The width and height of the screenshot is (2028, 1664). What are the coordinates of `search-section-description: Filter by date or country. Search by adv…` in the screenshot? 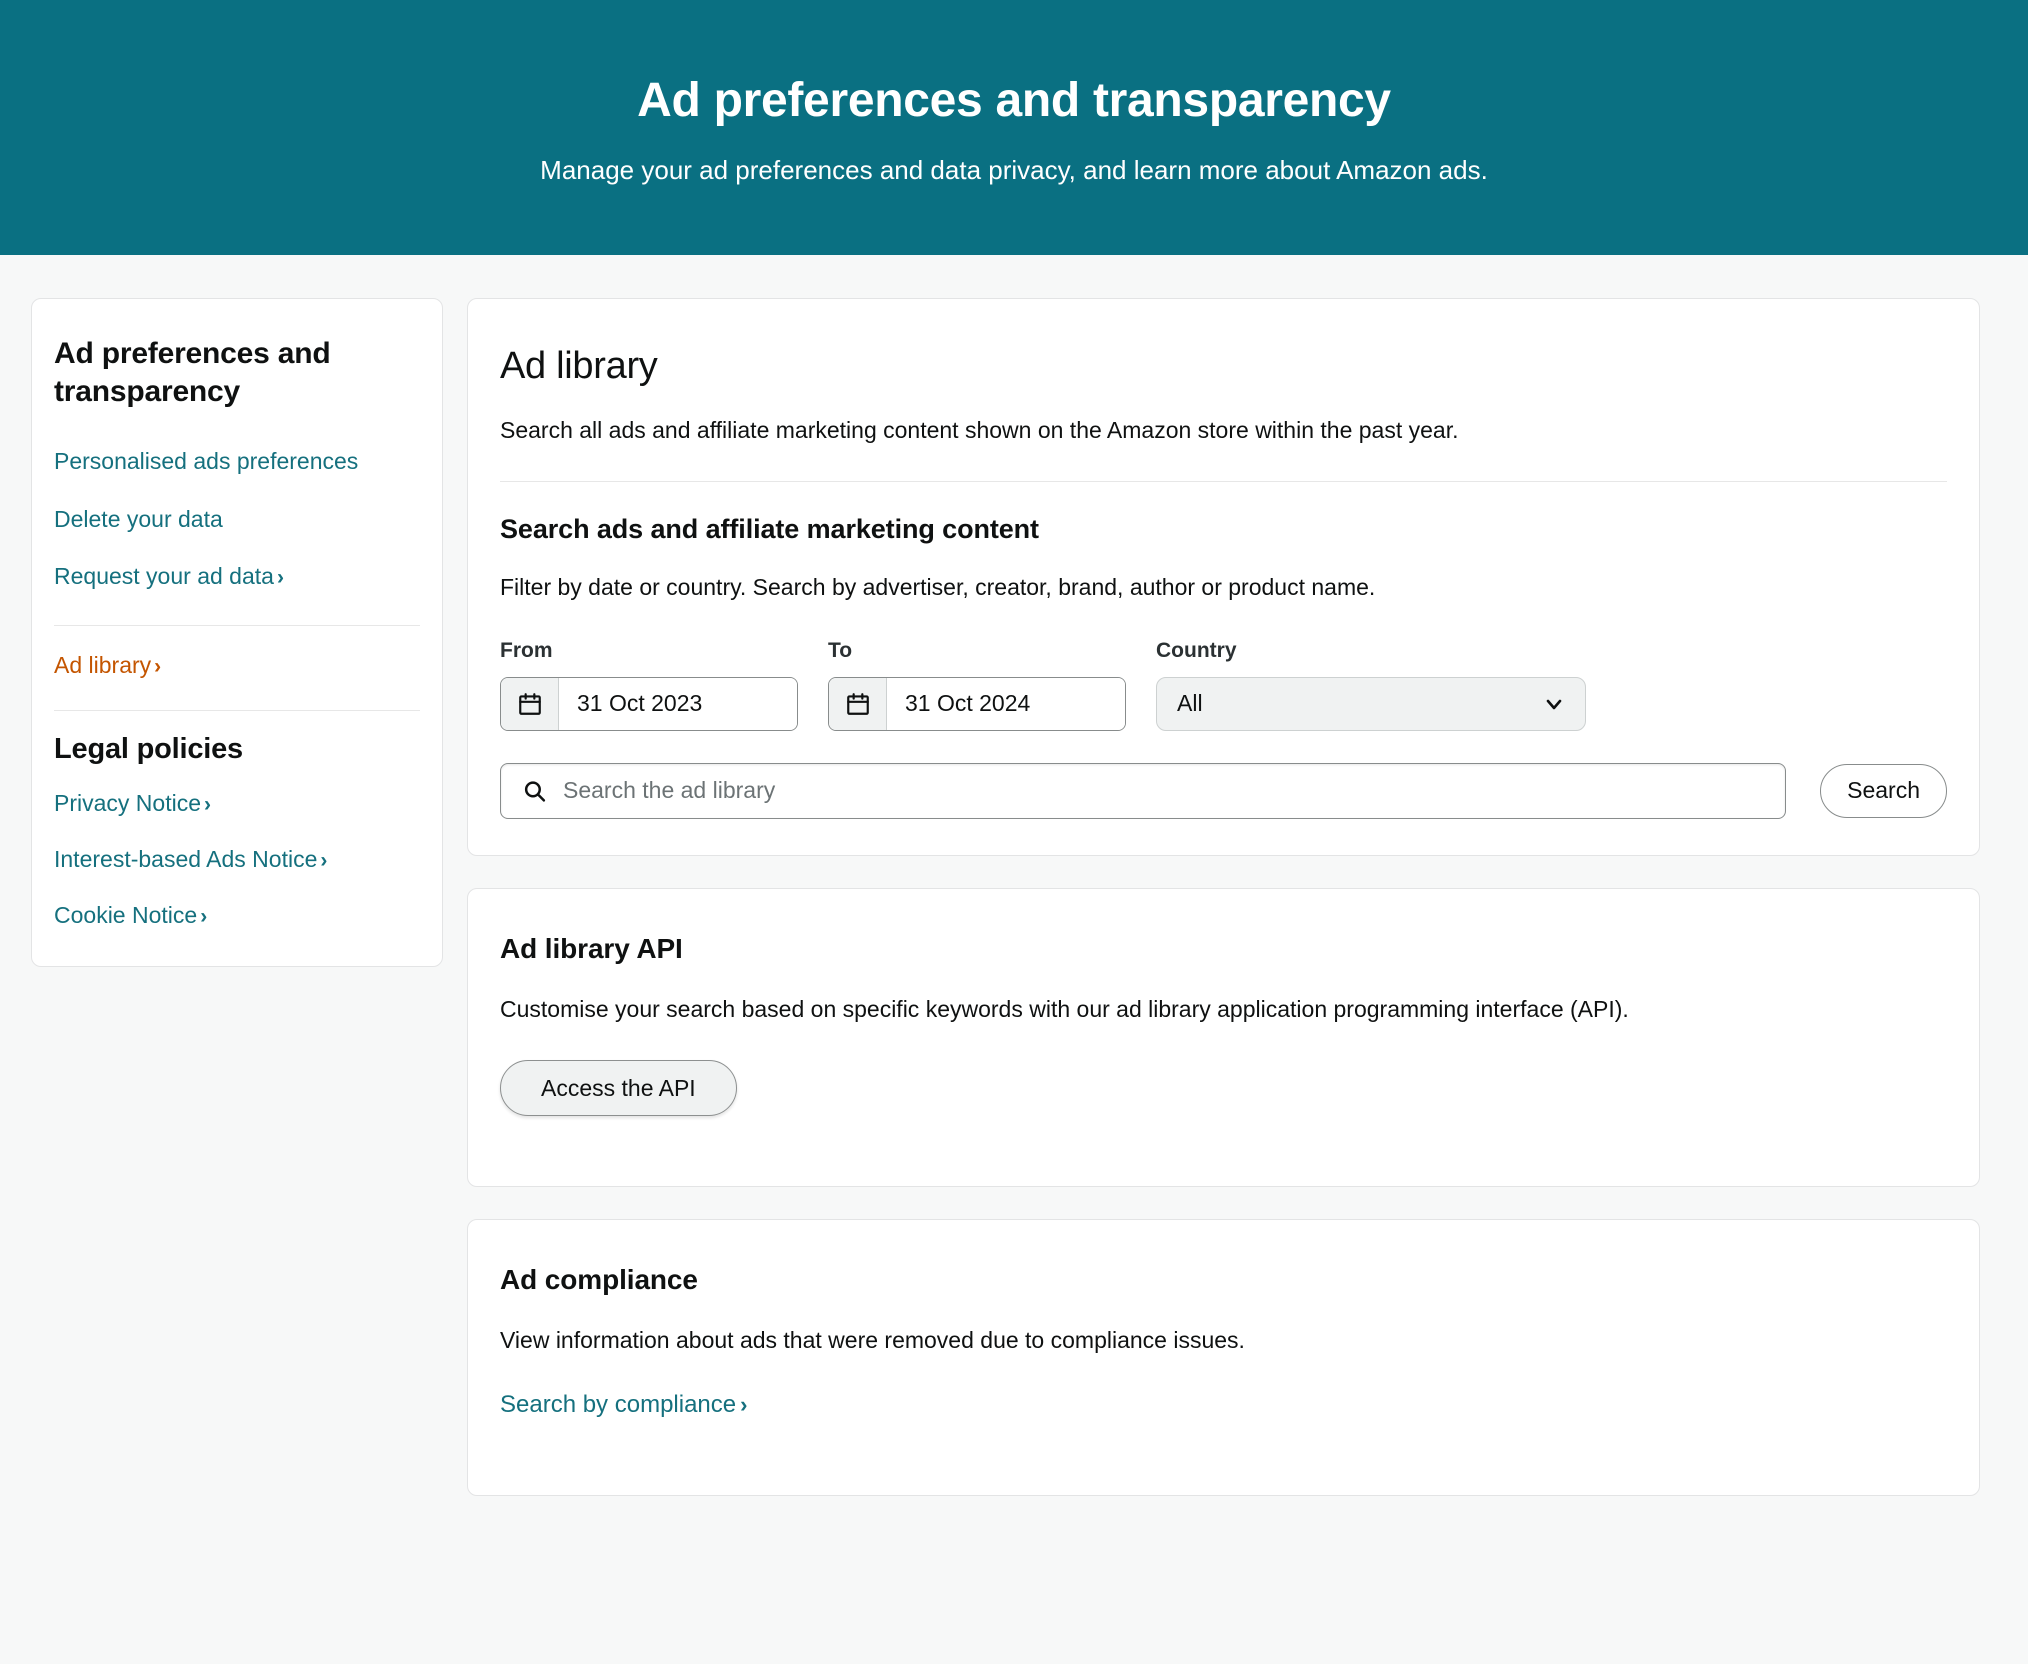 It's located at (938, 587).